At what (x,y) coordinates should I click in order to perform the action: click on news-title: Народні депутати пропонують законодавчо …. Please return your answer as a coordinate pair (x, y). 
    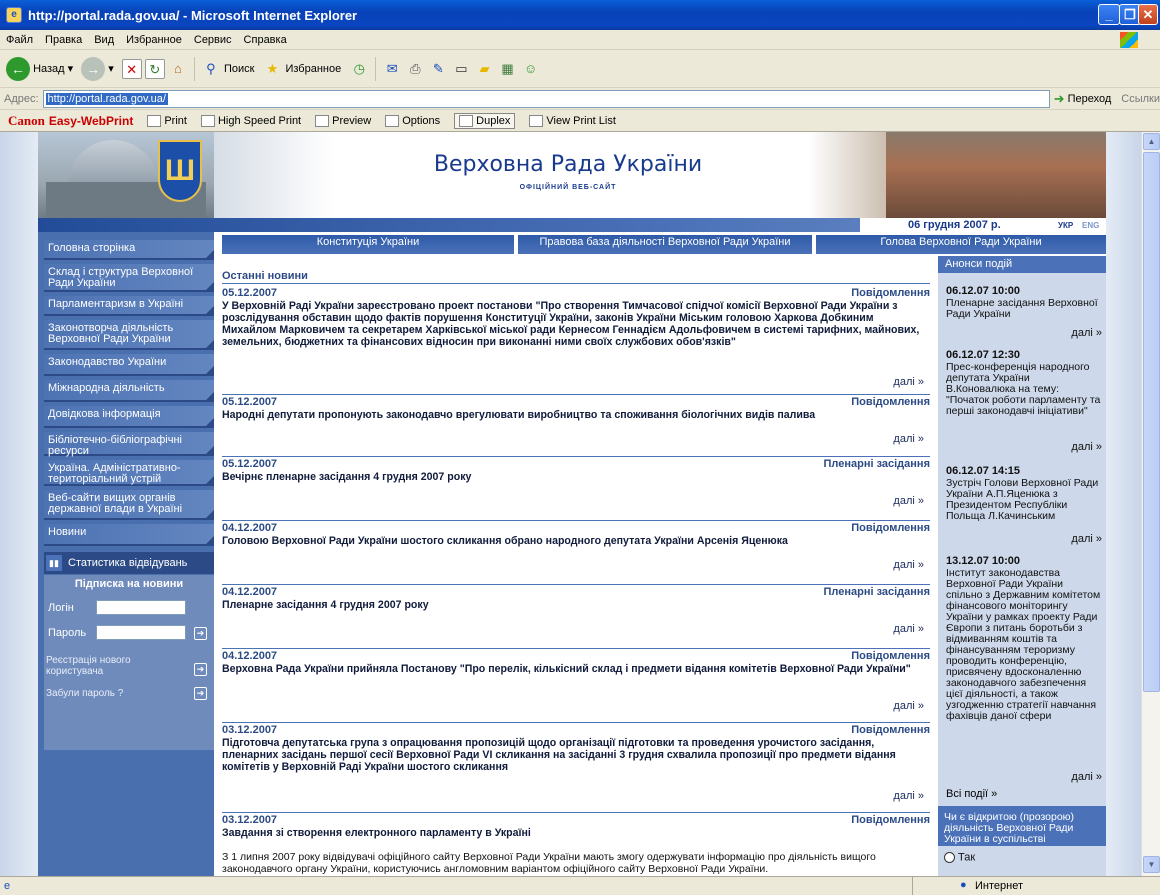
    Looking at the image, I should click on (576, 415).